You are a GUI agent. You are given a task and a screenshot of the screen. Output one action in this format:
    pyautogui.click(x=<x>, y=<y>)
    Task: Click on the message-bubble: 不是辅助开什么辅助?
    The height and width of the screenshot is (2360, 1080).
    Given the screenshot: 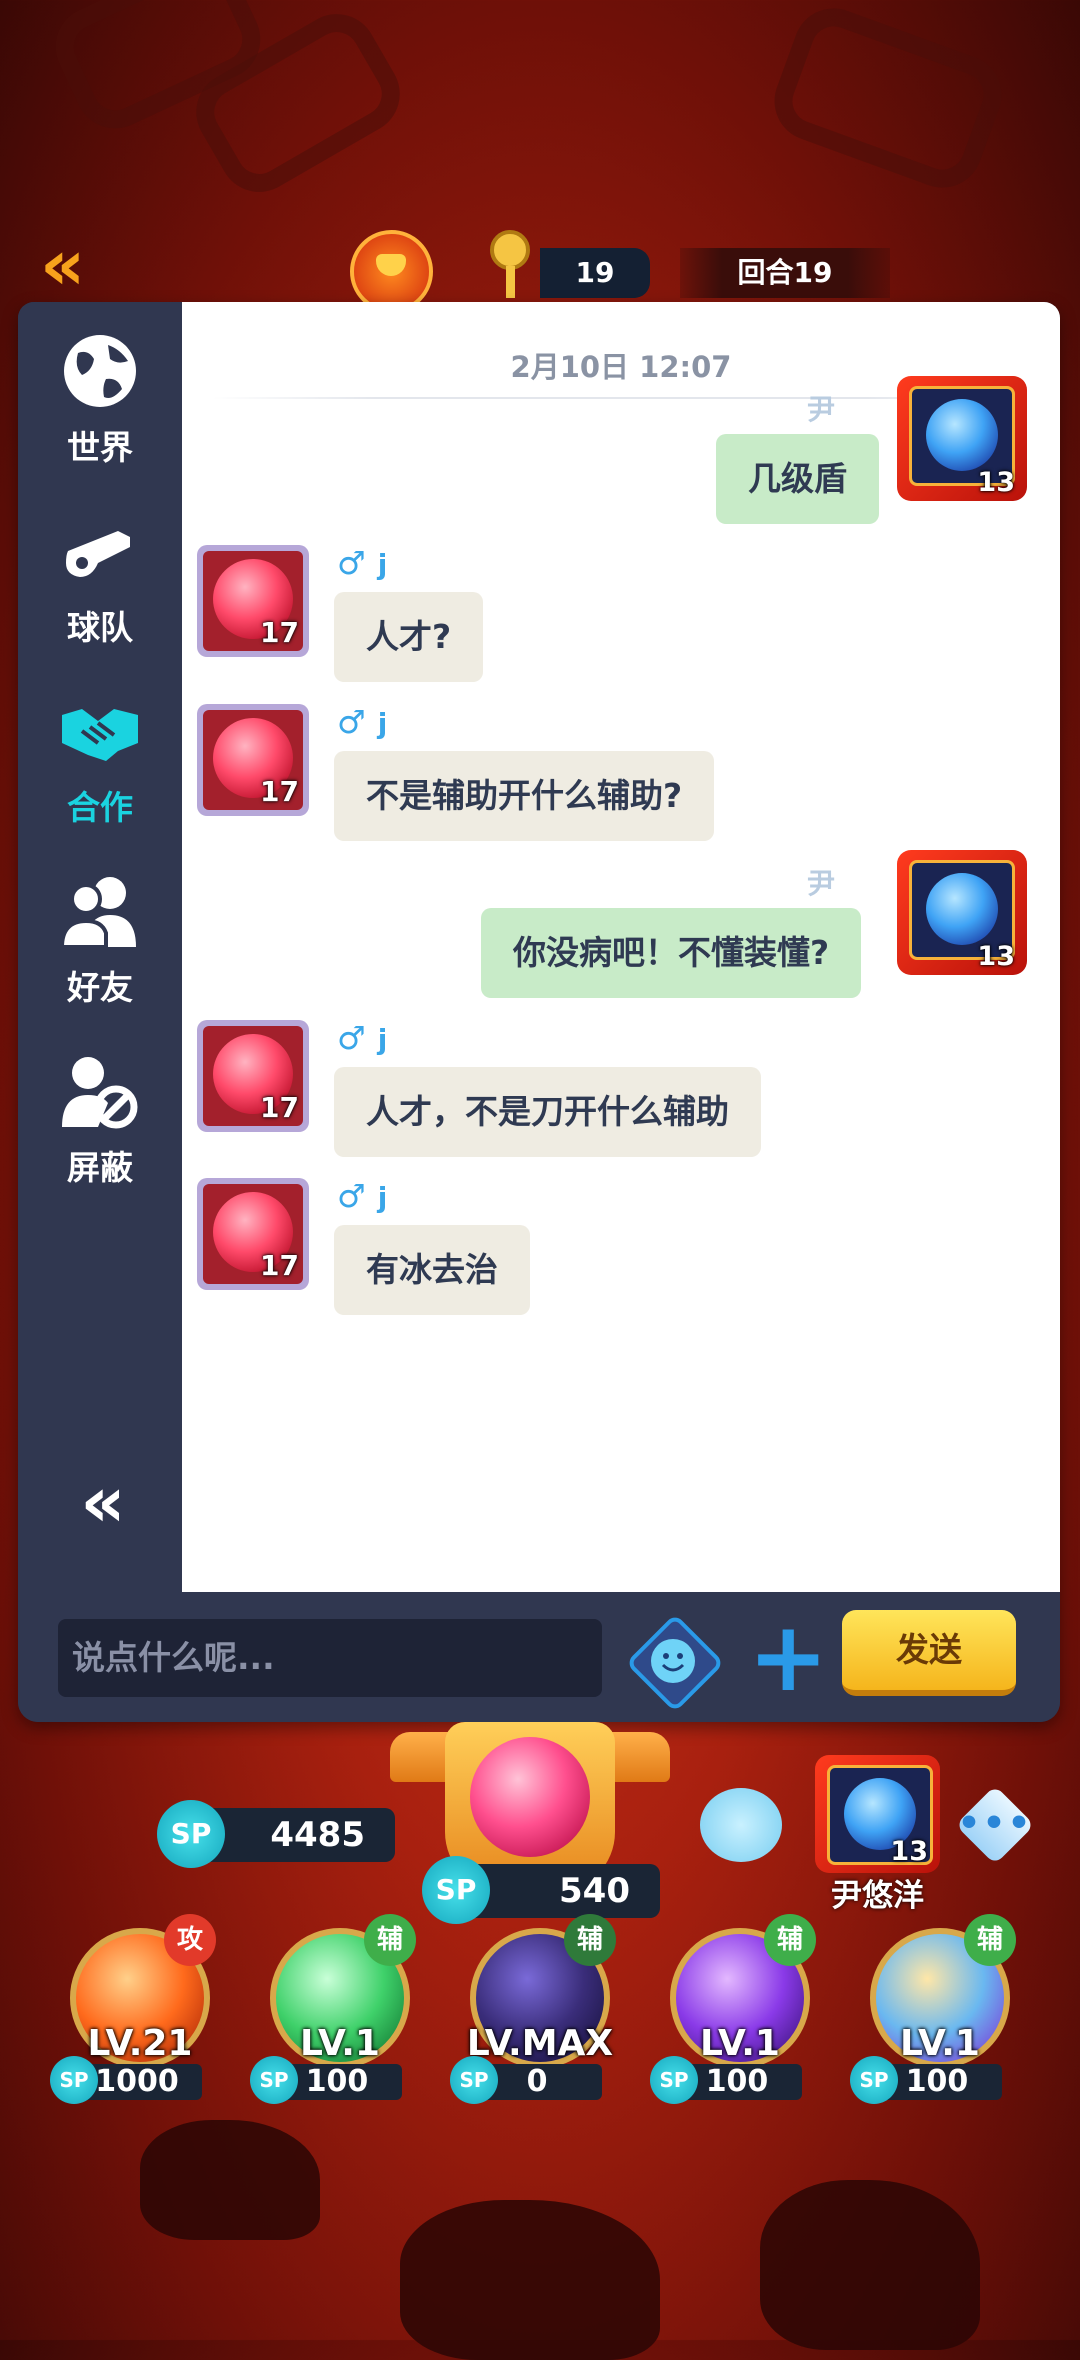 What is the action you would take?
    pyautogui.click(x=524, y=796)
    